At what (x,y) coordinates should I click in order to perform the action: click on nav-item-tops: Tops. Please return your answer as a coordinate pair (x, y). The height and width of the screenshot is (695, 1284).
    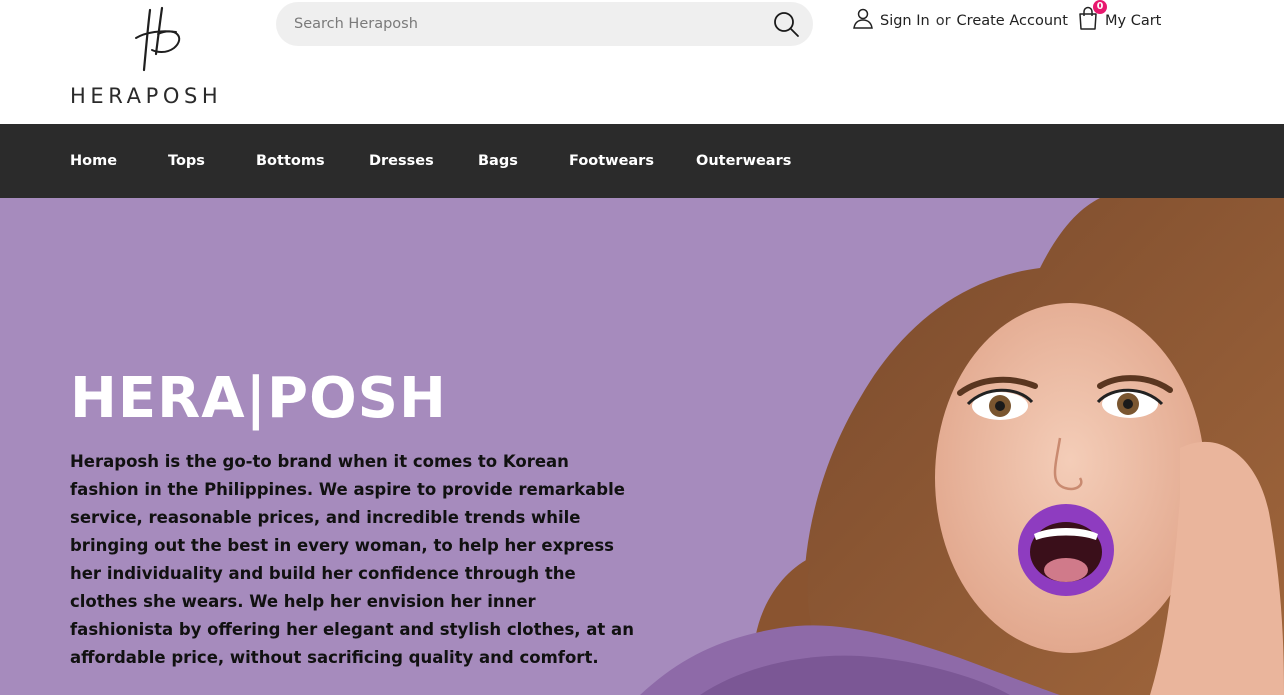
    Looking at the image, I should click on (186, 161).